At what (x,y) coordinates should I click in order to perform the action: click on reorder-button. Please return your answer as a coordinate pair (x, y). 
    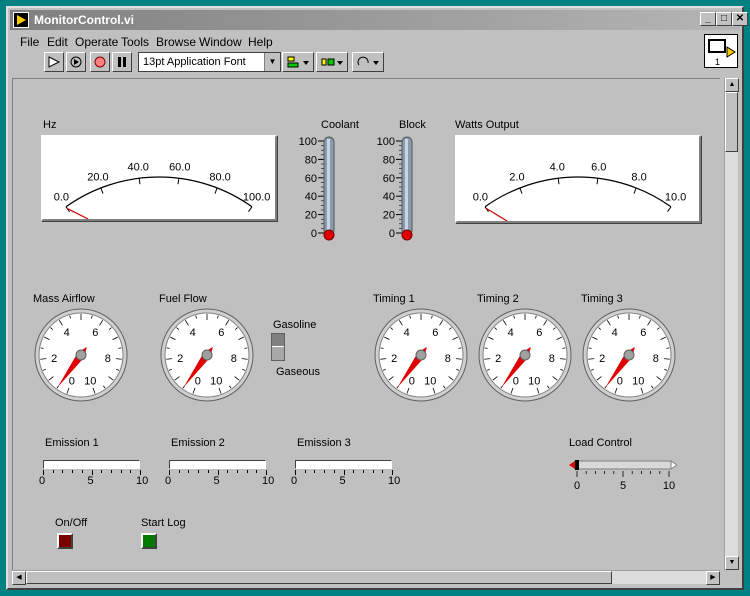
    Looking at the image, I should click on (368, 62).